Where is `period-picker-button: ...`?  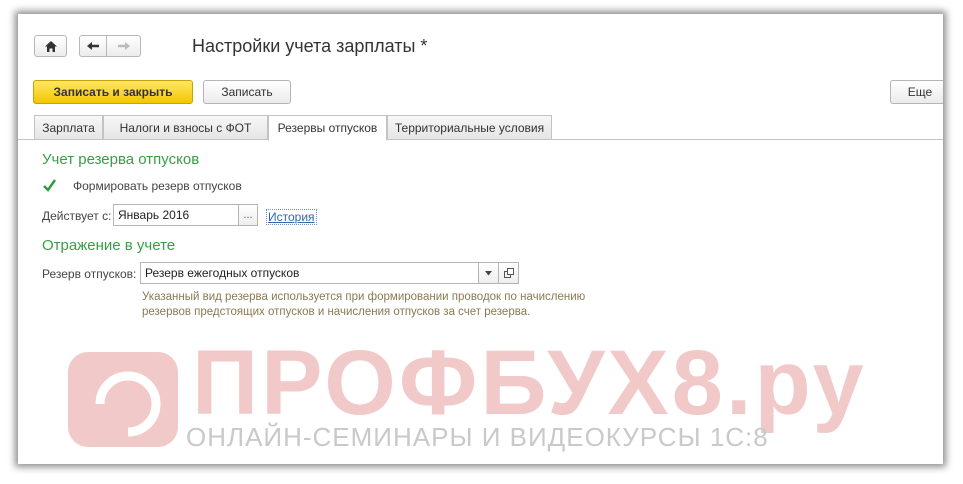
period-picker-button: ... is located at coordinates (248, 215).